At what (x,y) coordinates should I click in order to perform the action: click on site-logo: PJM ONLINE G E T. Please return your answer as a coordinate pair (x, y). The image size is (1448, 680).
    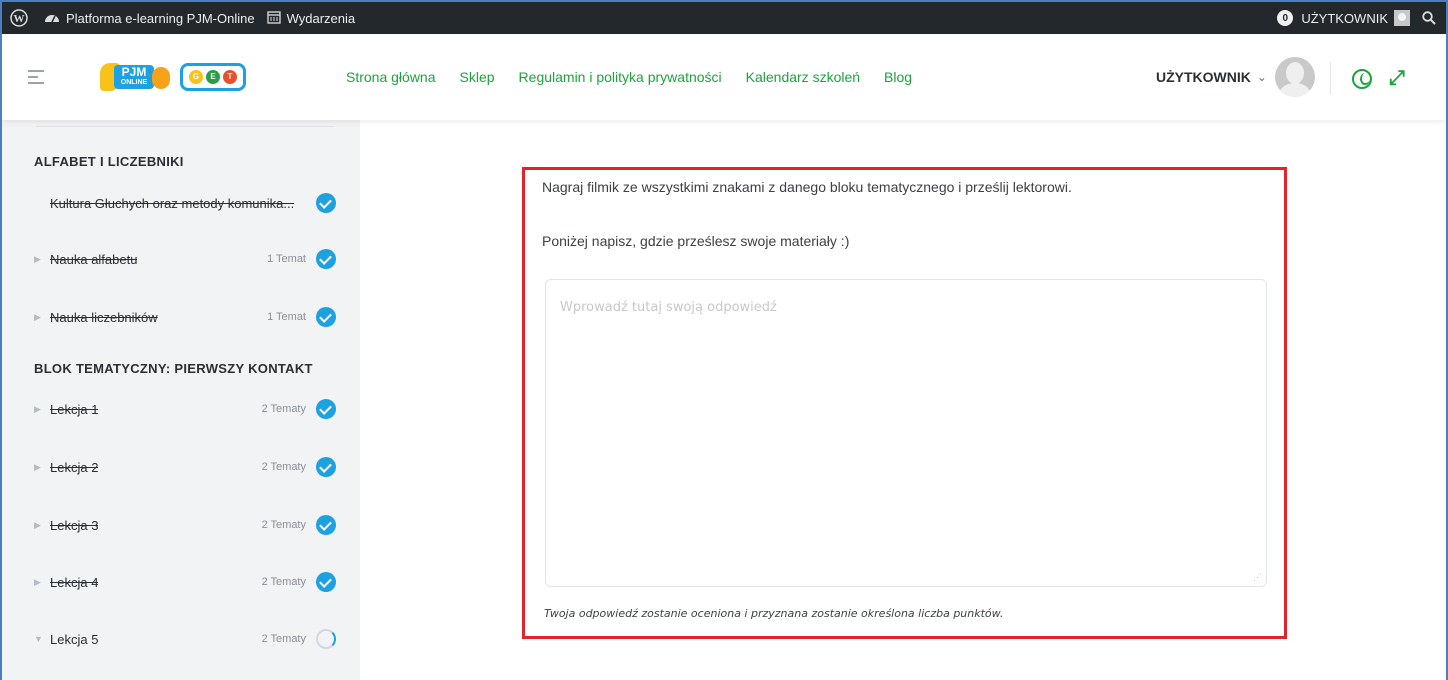
    Looking at the image, I should click on (173, 77).